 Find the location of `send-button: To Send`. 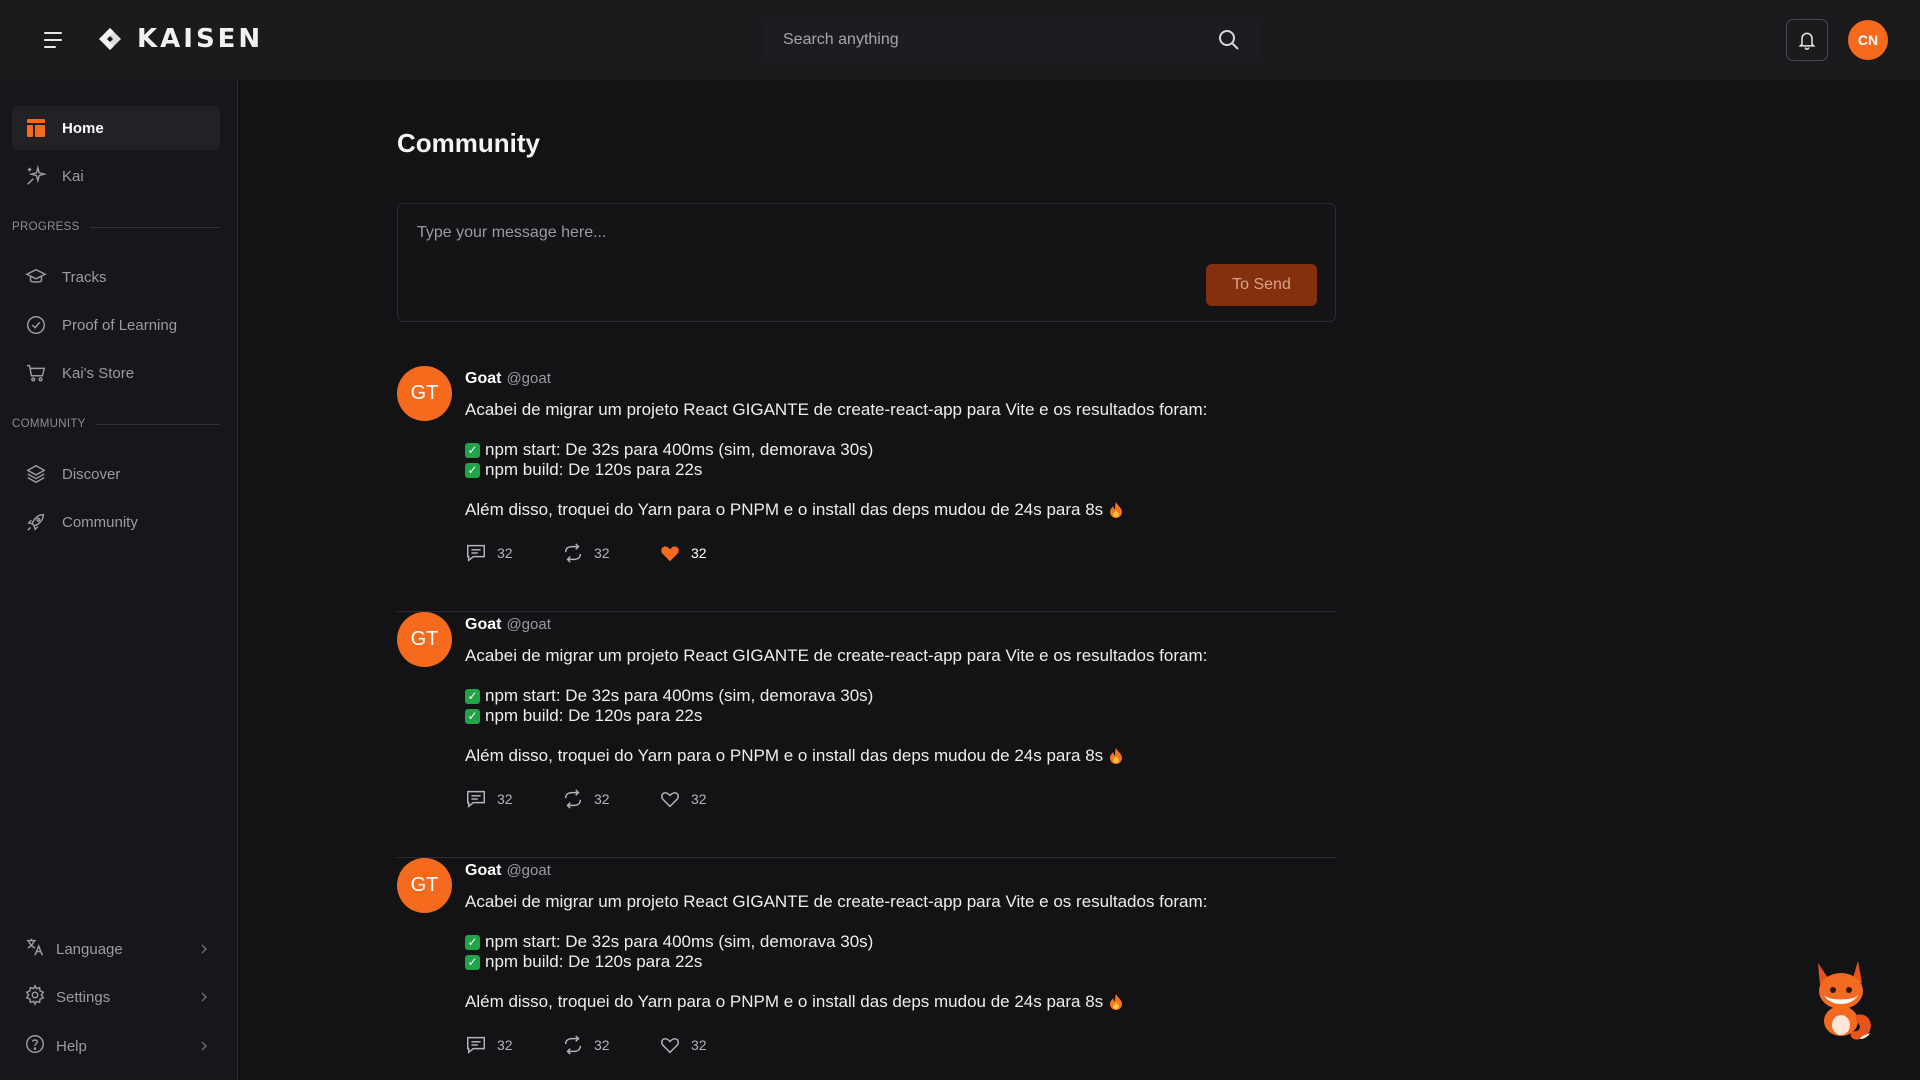

send-button: To Send is located at coordinates (1261, 285).